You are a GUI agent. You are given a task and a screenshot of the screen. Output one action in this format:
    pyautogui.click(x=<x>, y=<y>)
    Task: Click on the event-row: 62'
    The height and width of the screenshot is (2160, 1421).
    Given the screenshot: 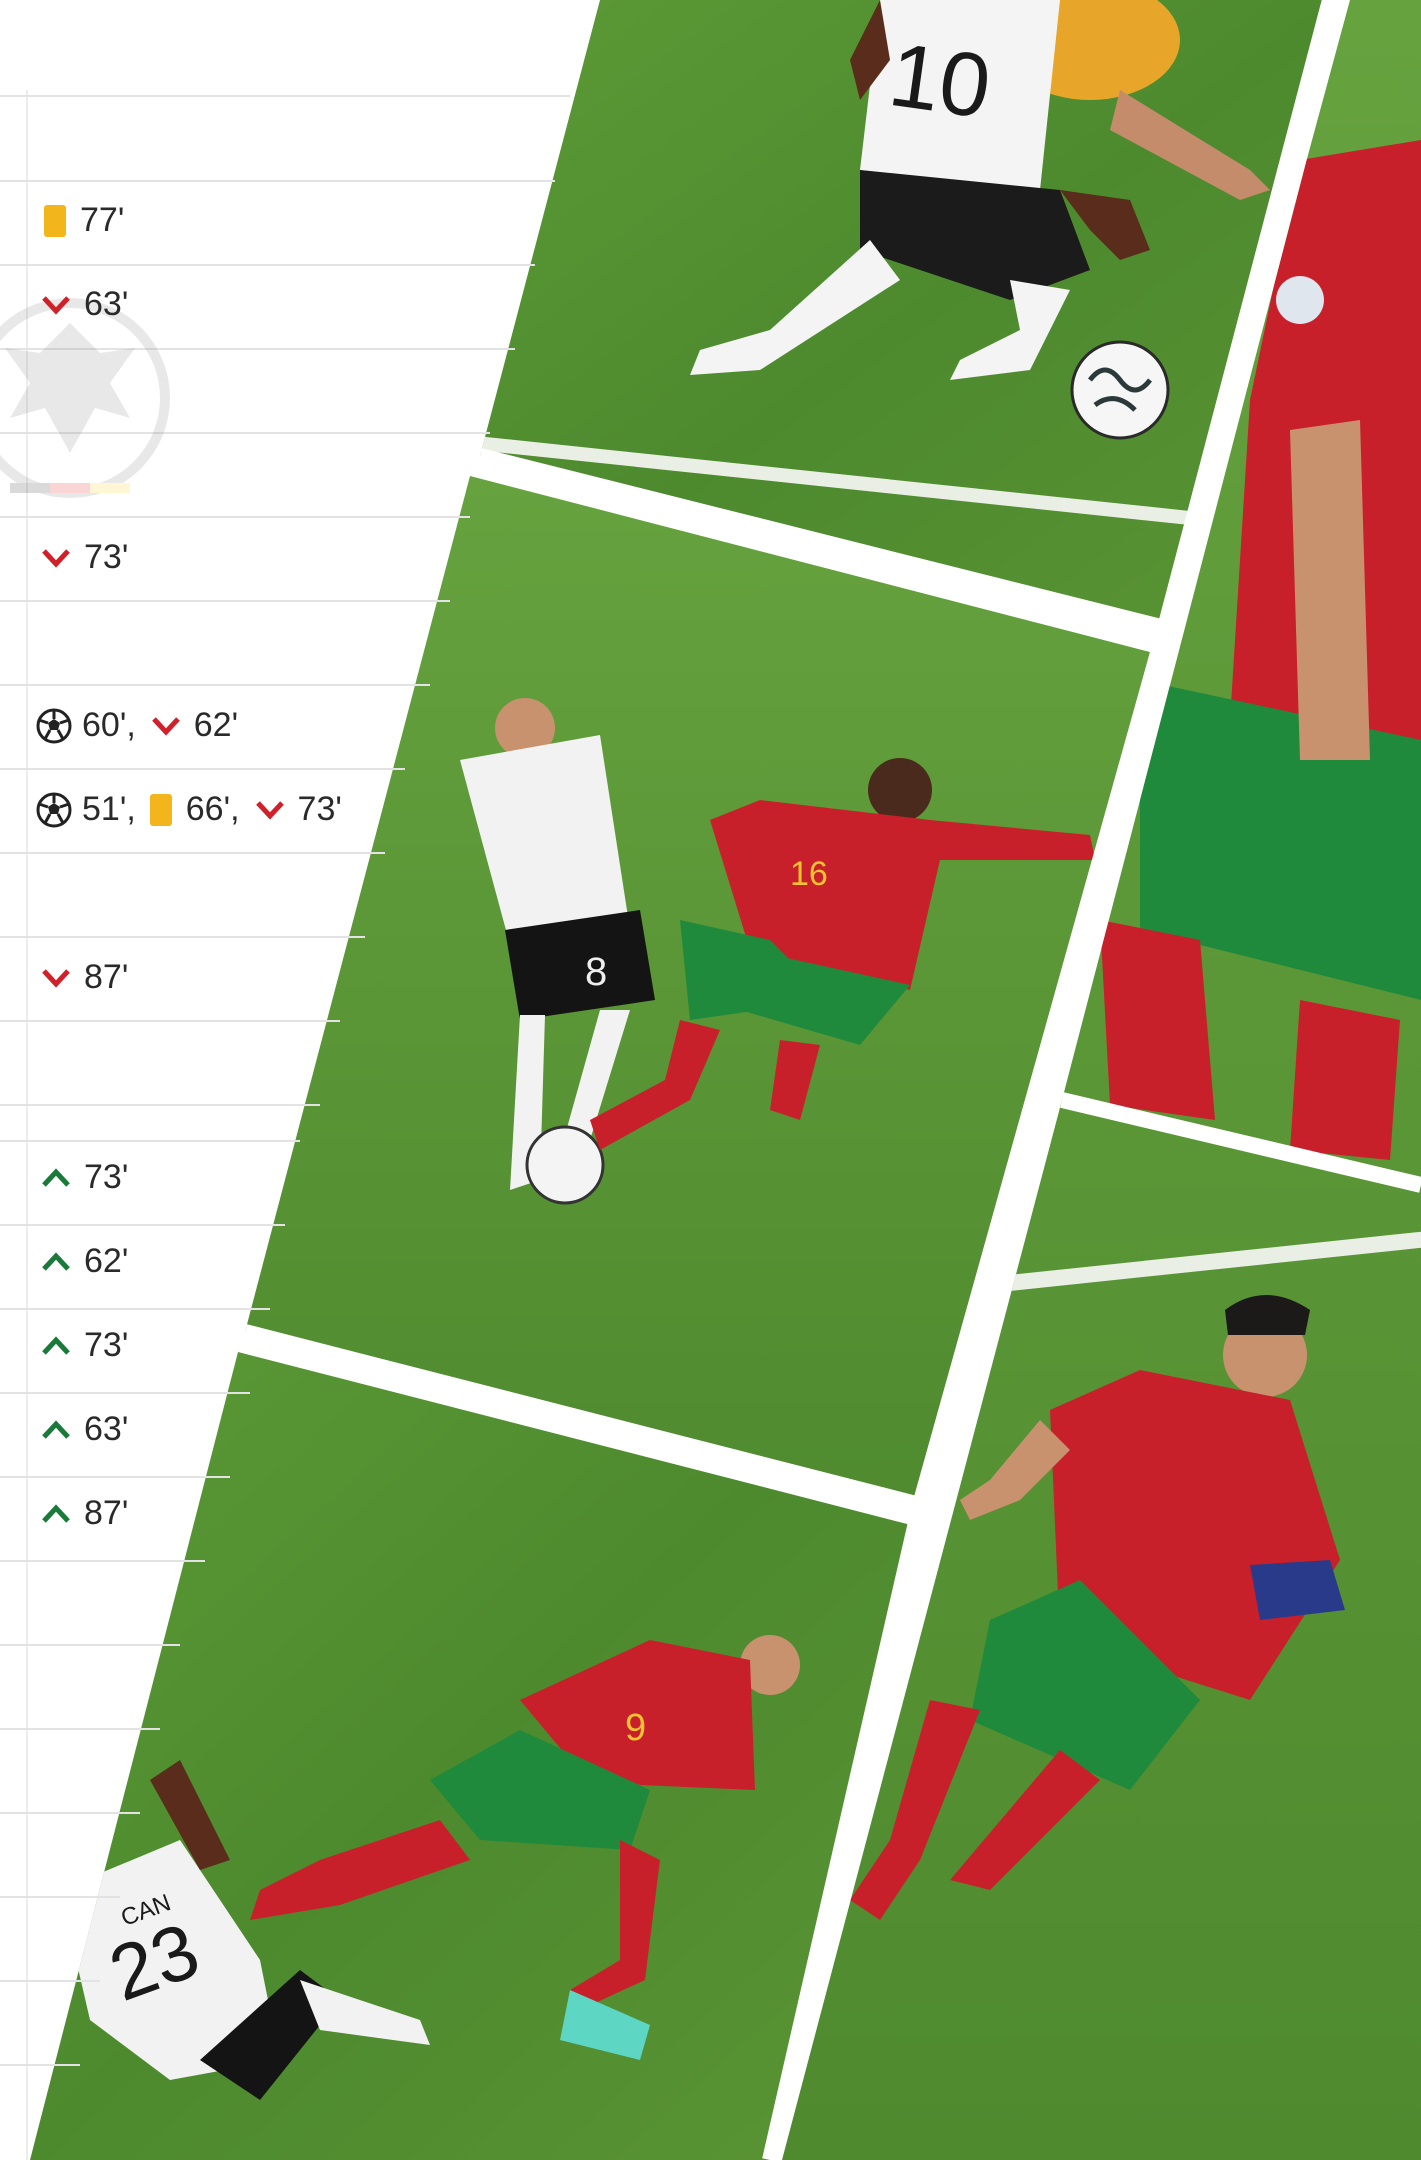 What is the action you would take?
    pyautogui.click(x=84, y=1261)
    